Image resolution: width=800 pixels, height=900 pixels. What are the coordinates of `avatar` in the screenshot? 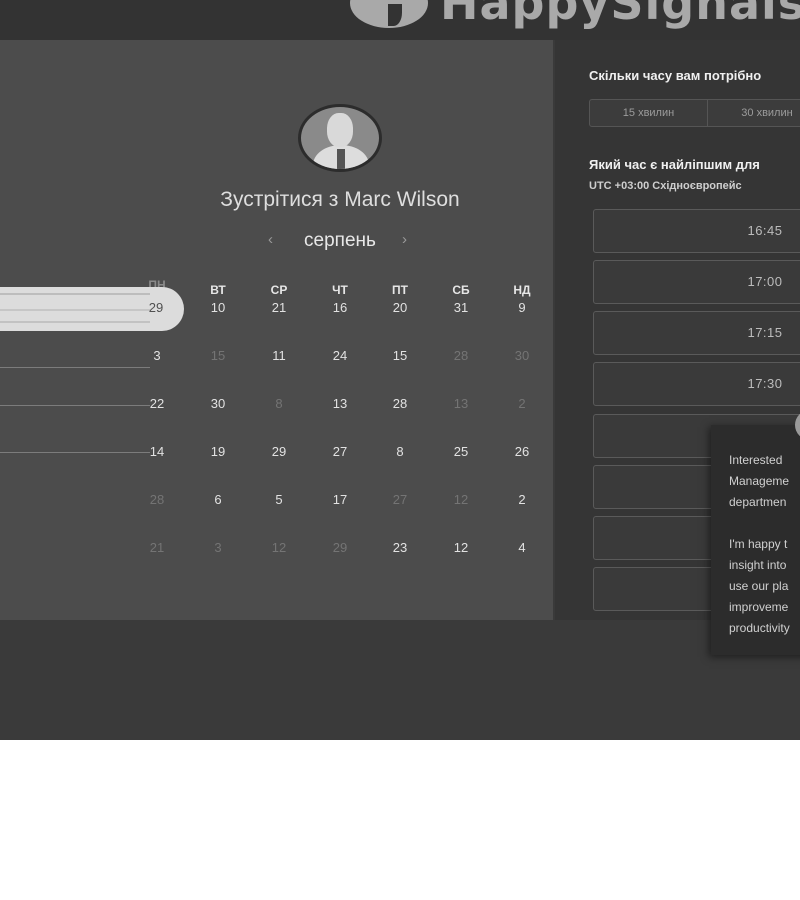 It's located at (340, 138).